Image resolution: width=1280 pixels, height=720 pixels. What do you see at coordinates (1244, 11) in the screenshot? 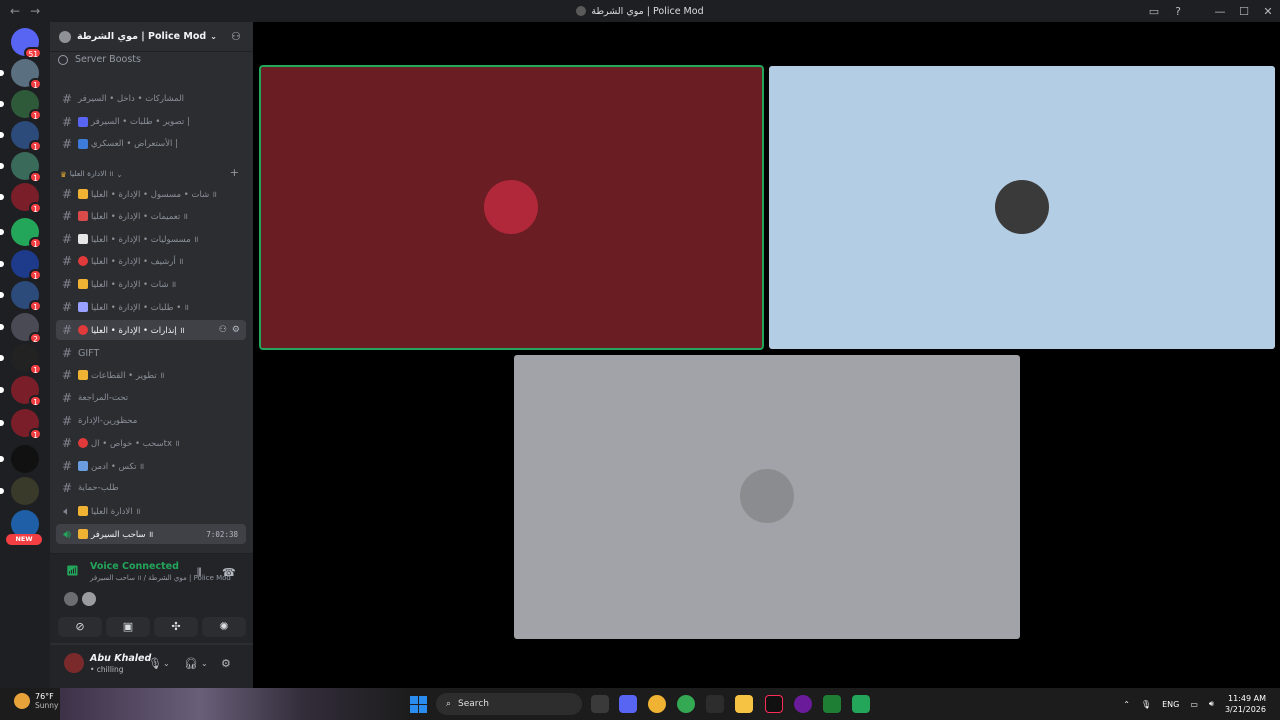
I see `maximize-icon: ☐` at bounding box center [1244, 11].